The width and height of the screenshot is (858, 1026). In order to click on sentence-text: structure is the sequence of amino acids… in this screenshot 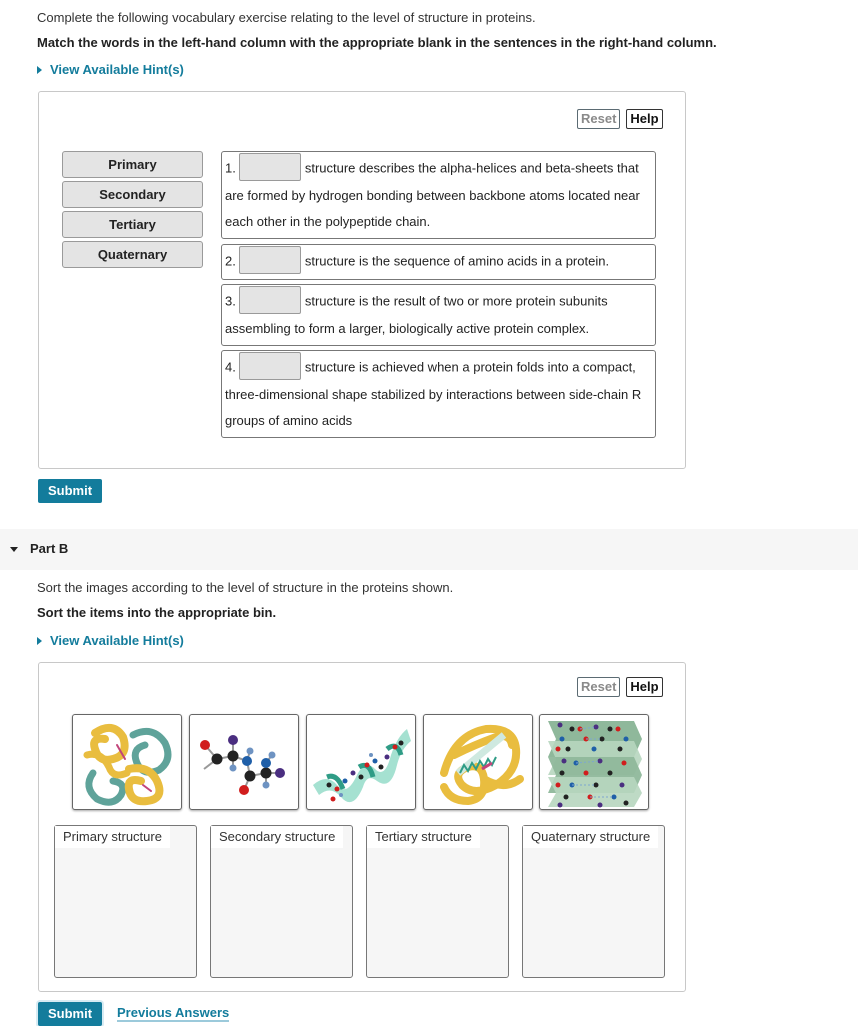, I will do `click(457, 261)`.